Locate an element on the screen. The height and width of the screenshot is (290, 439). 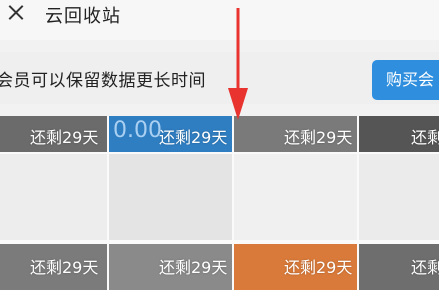
buy-membership-button: 购买会 is located at coordinates (405, 80).